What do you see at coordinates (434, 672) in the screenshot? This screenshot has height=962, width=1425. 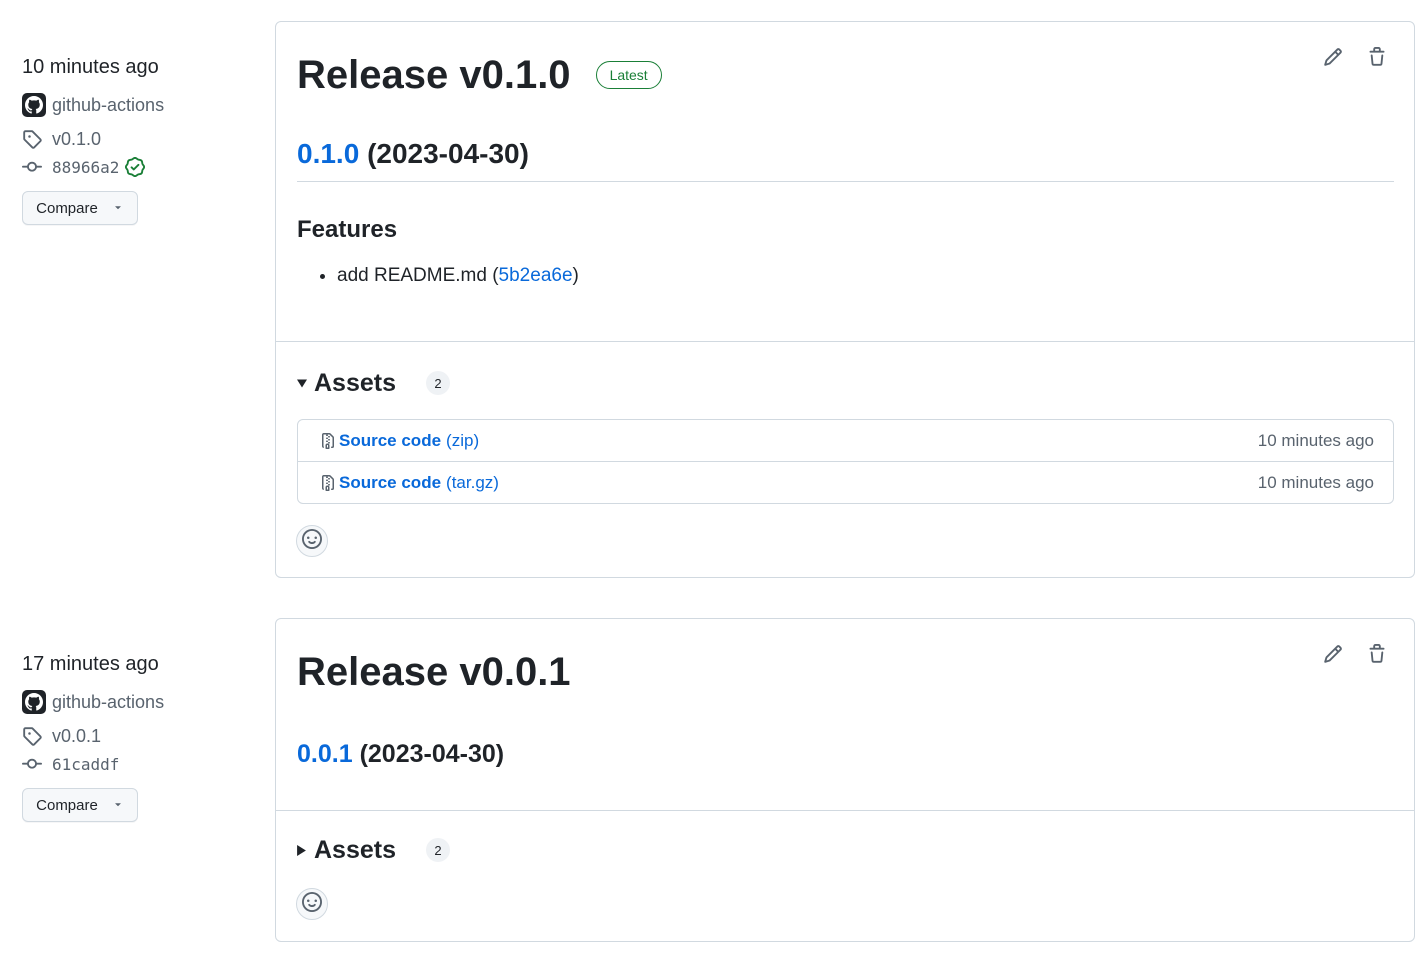 I see `release-title: Release v0.0.1` at bounding box center [434, 672].